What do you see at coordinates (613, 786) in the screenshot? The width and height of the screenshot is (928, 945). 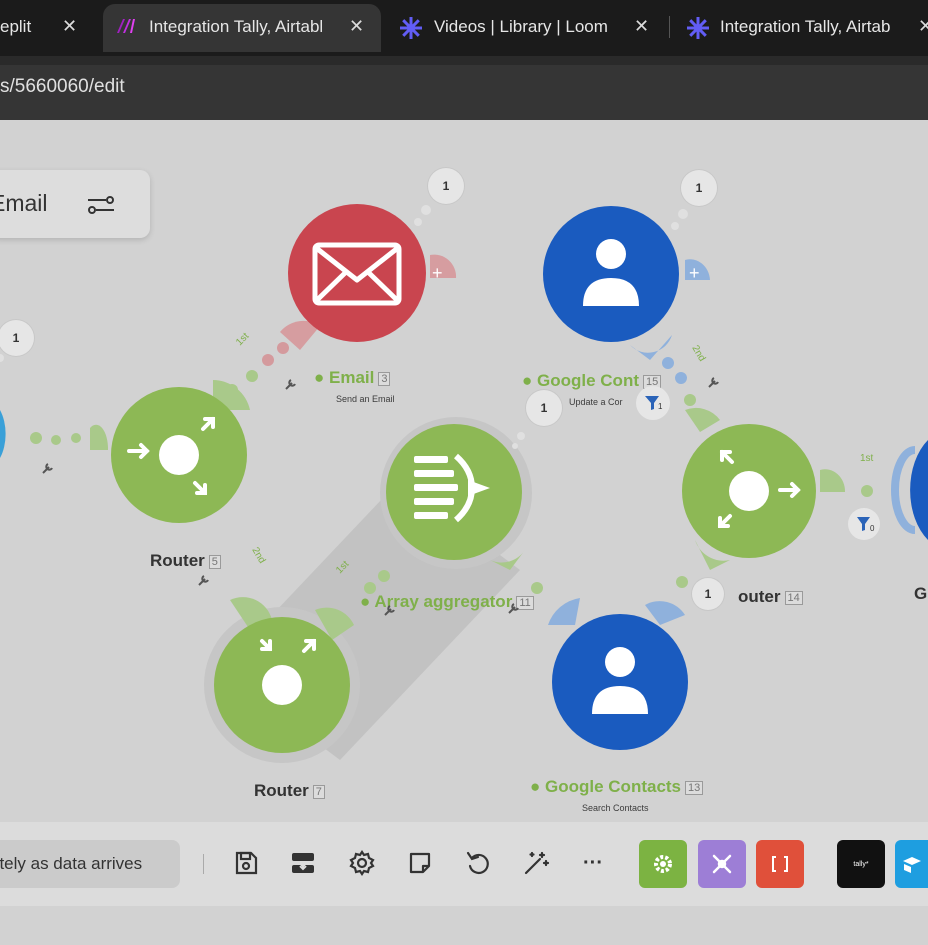 I see `module-name: Google Contacts` at bounding box center [613, 786].